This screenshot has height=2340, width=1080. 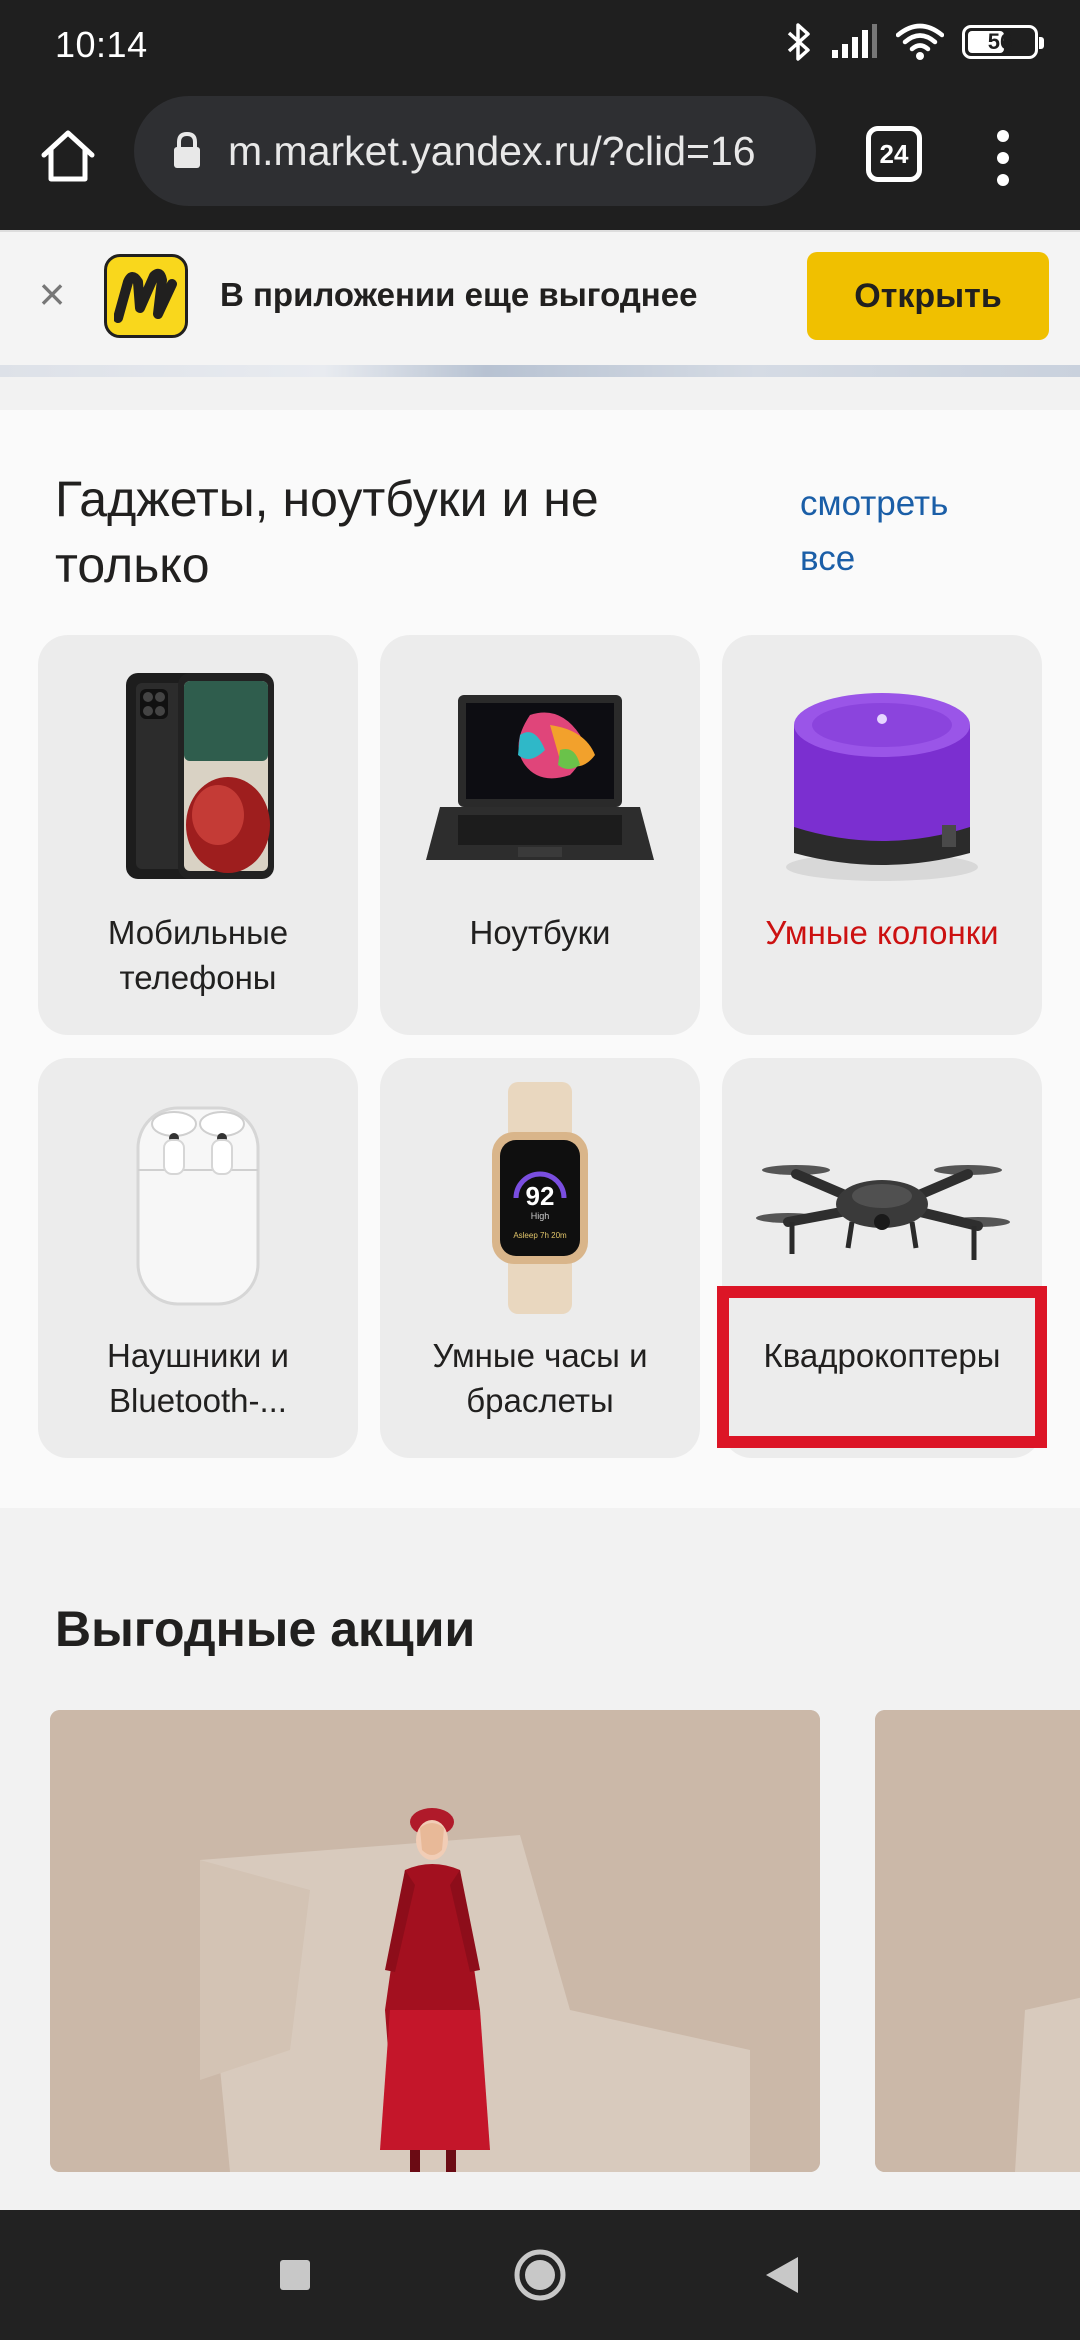 What do you see at coordinates (882, 1367) in the screenshot?
I see `selection-highlight` at bounding box center [882, 1367].